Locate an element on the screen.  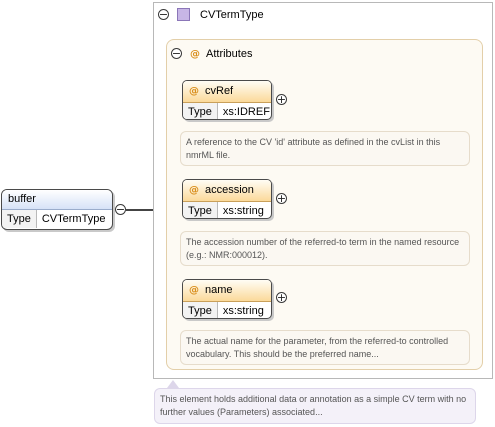
attribute-name: cvRef is located at coordinates (219, 91).